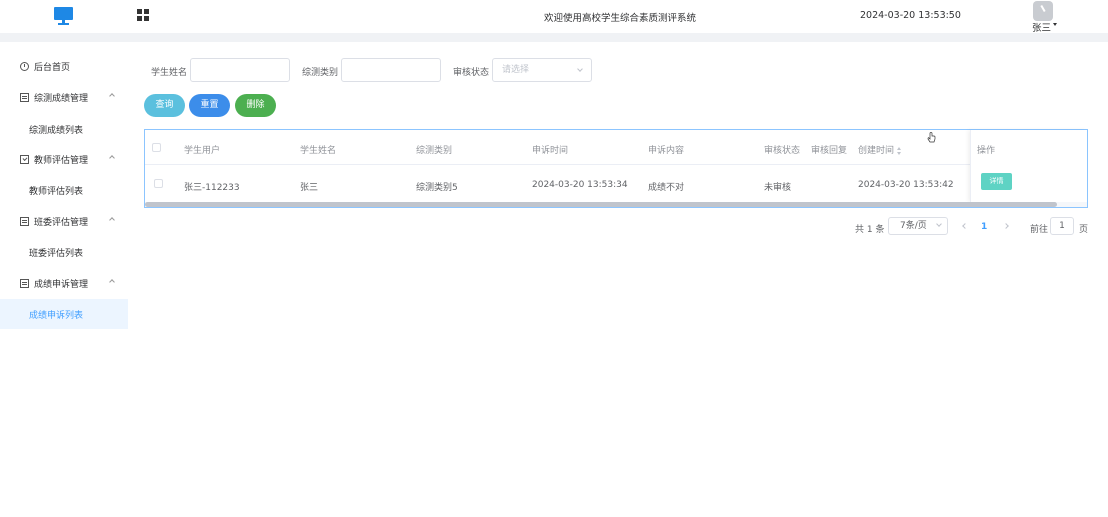 This screenshot has height=517, width=1108. What do you see at coordinates (965, 226) in the screenshot?
I see `prev-page-icon` at bounding box center [965, 226].